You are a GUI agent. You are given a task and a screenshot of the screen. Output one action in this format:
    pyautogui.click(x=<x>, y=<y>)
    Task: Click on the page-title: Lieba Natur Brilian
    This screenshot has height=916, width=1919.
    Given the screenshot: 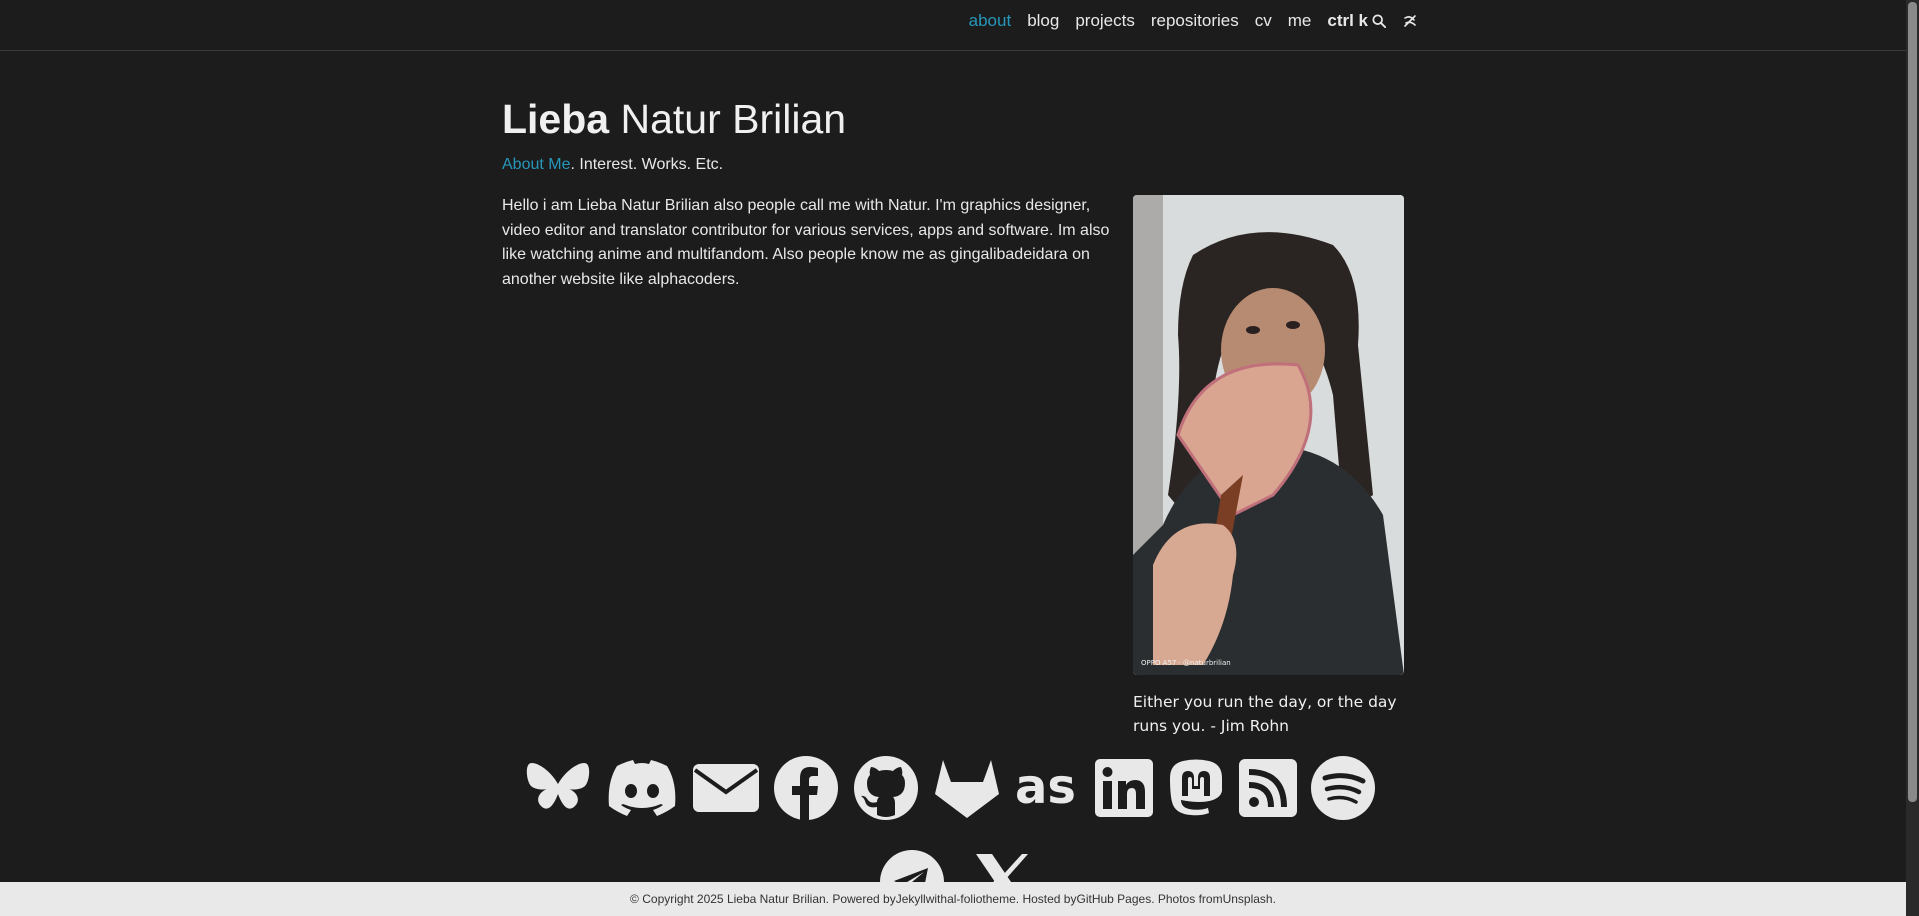 What is the action you would take?
    pyautogui.click(x=674, y=119)
    